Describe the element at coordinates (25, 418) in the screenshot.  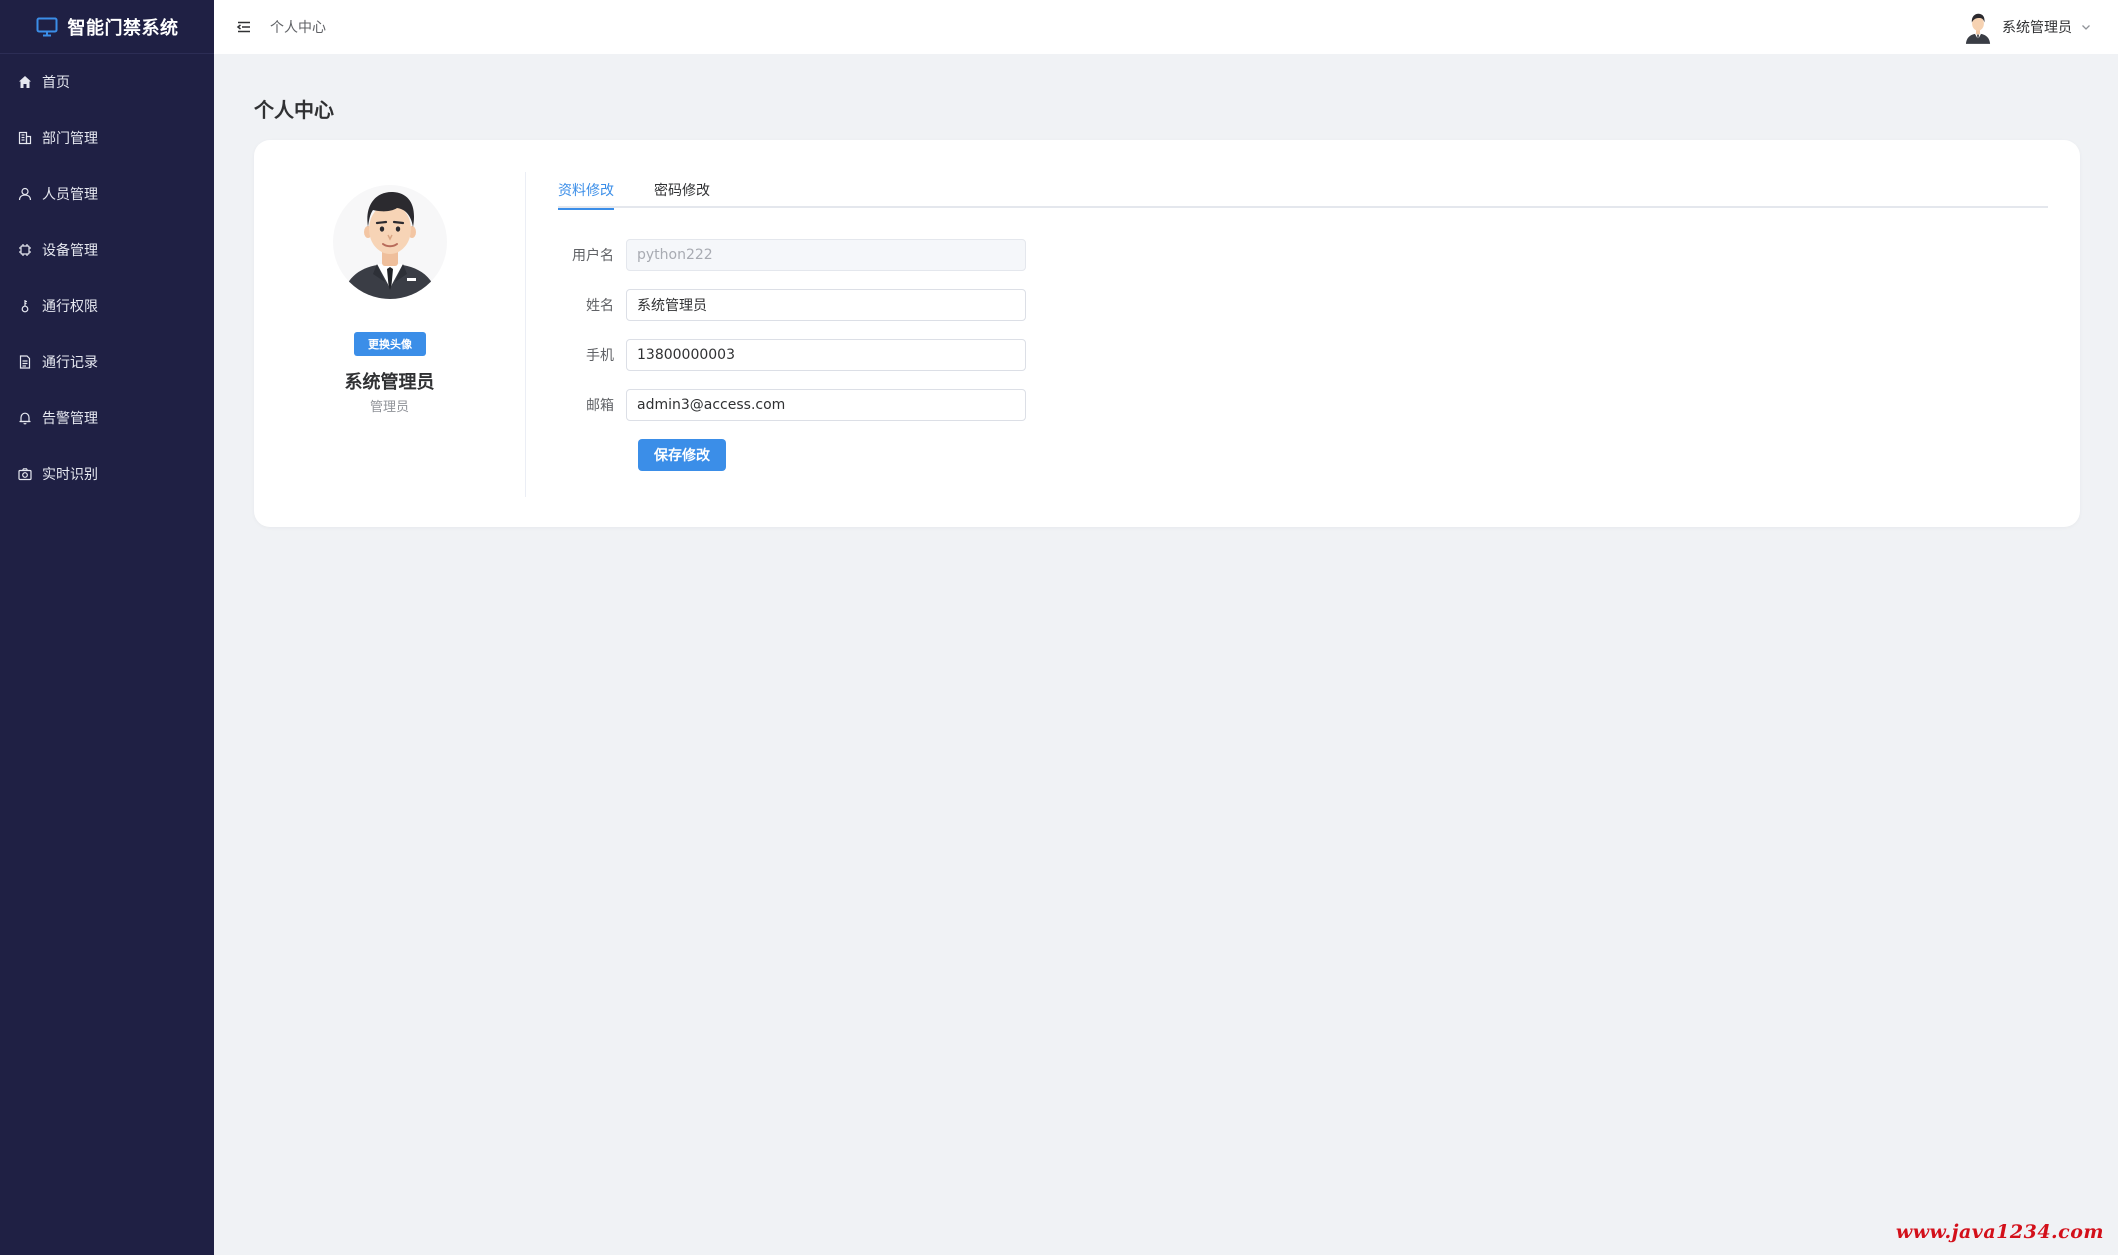
I see `bell-icon` at that location.